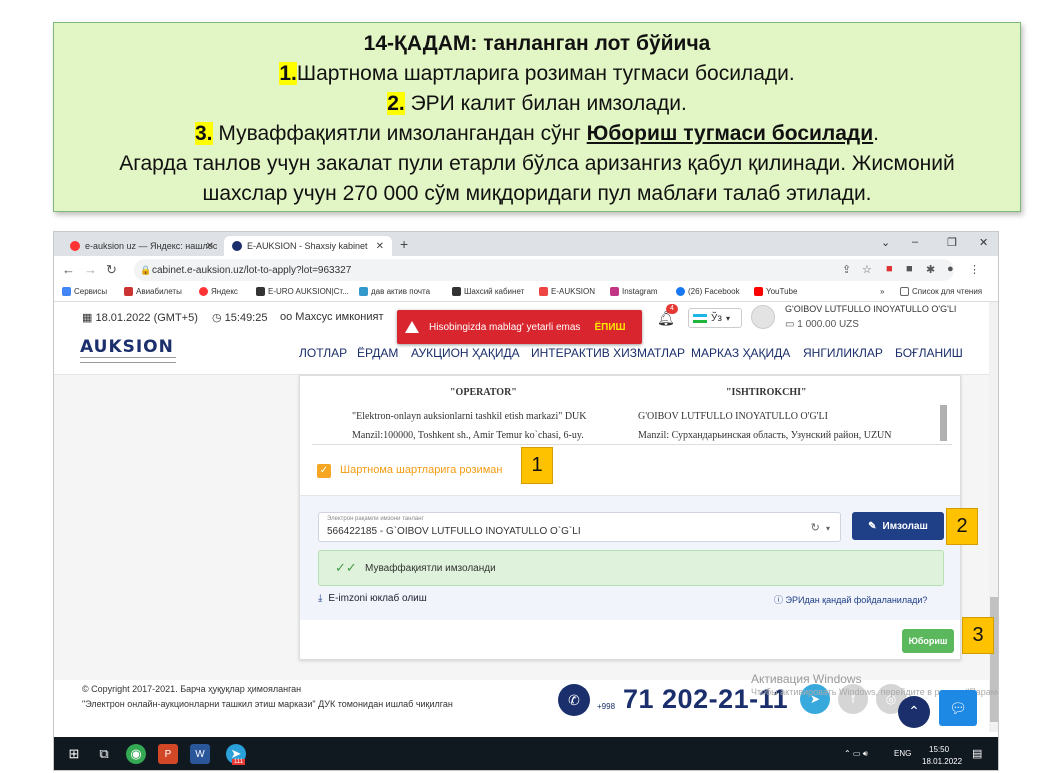 The width and height of the screenshot is (1038, 773). Describe the element at coordinates (84, 291) in the screenshot. I see `bookmark-services: Сервисы` at that location.